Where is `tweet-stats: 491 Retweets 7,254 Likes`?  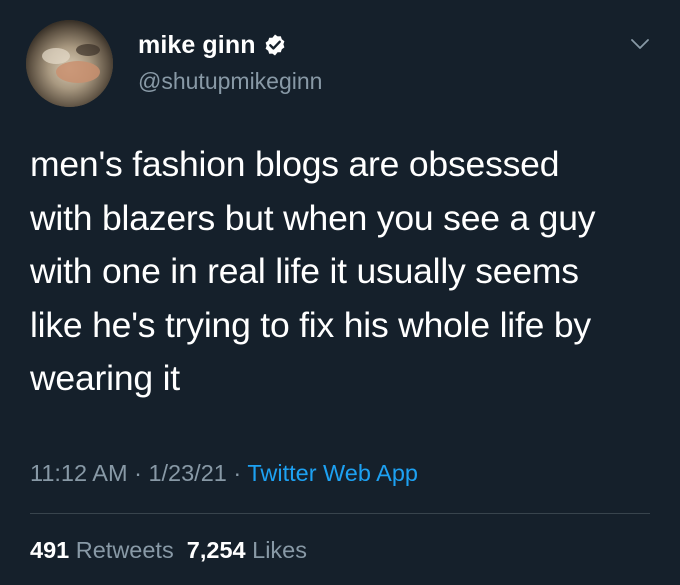
tweet-stats: 491 Retweets 7,254 Likes is located at coordinates (168, 550).